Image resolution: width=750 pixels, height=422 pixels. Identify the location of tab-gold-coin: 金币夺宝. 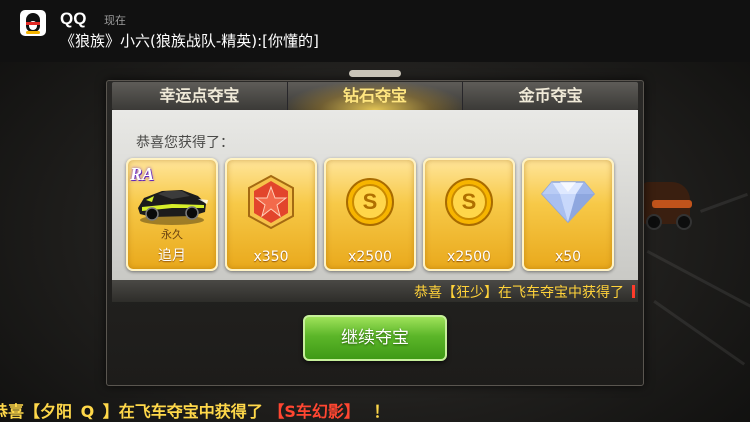
(550, 96).